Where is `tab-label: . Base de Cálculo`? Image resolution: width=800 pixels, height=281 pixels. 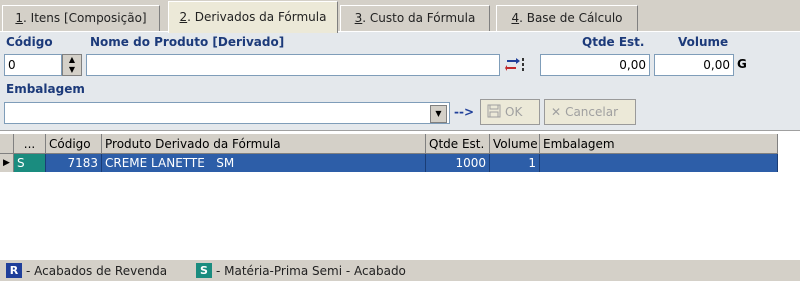
tab-label: . Base de Cálculo is located at coordinates (571, 18).